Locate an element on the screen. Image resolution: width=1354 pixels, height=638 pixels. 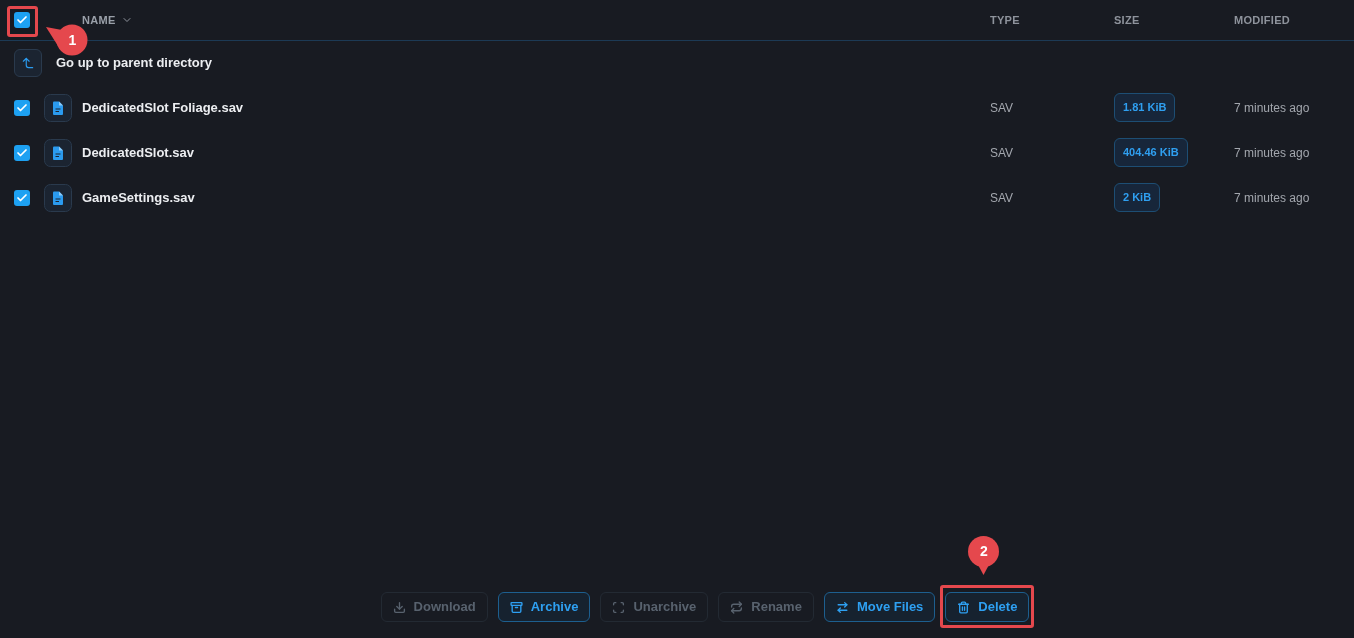
archive-button: Archive is located at coordinates (544, 607).